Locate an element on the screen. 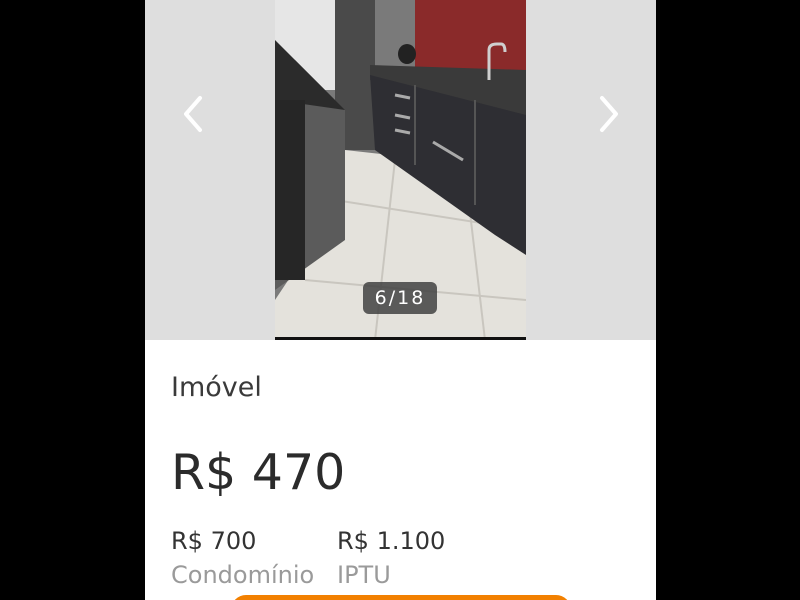  listing-category: Imóvel is located at coordinates (216, 387).